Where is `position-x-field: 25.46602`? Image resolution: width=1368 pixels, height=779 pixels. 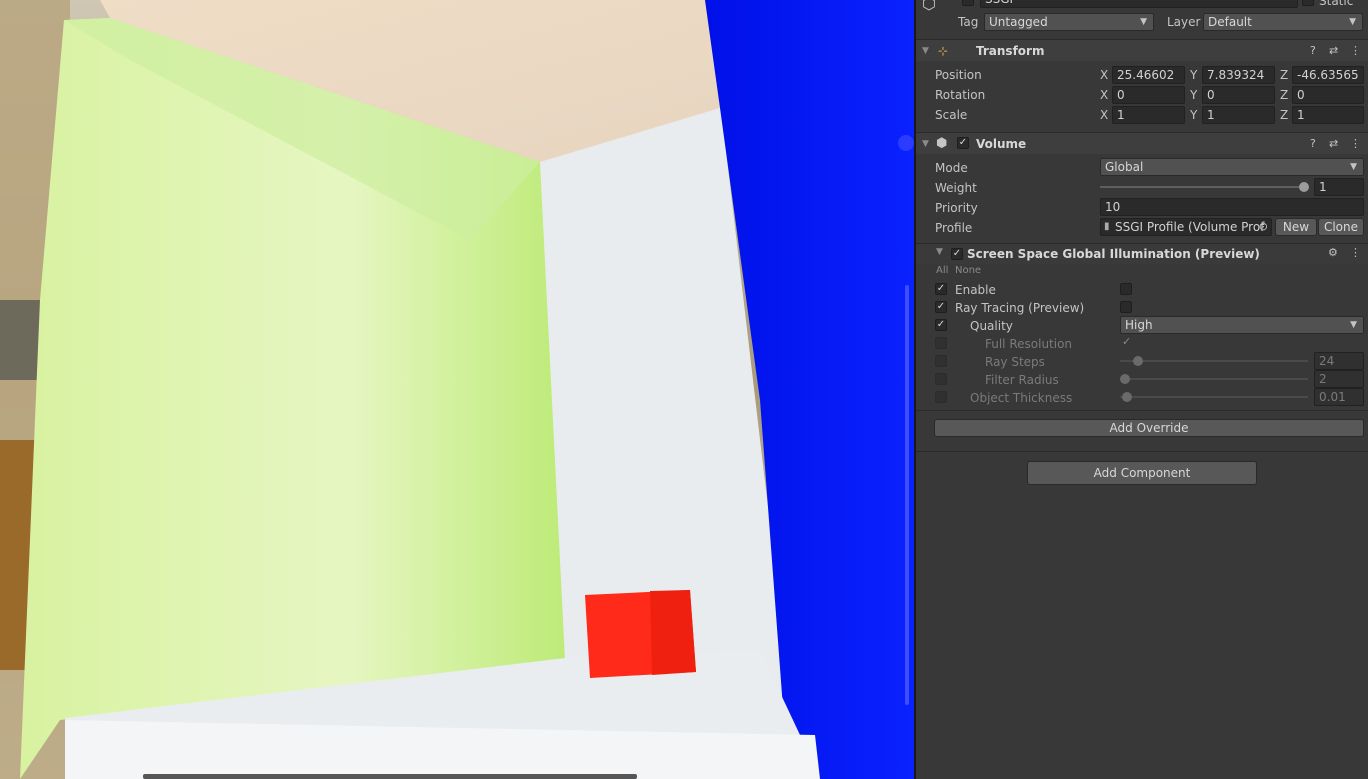
position-x-field: 25.46602 is located at coordinates (1148, 75).